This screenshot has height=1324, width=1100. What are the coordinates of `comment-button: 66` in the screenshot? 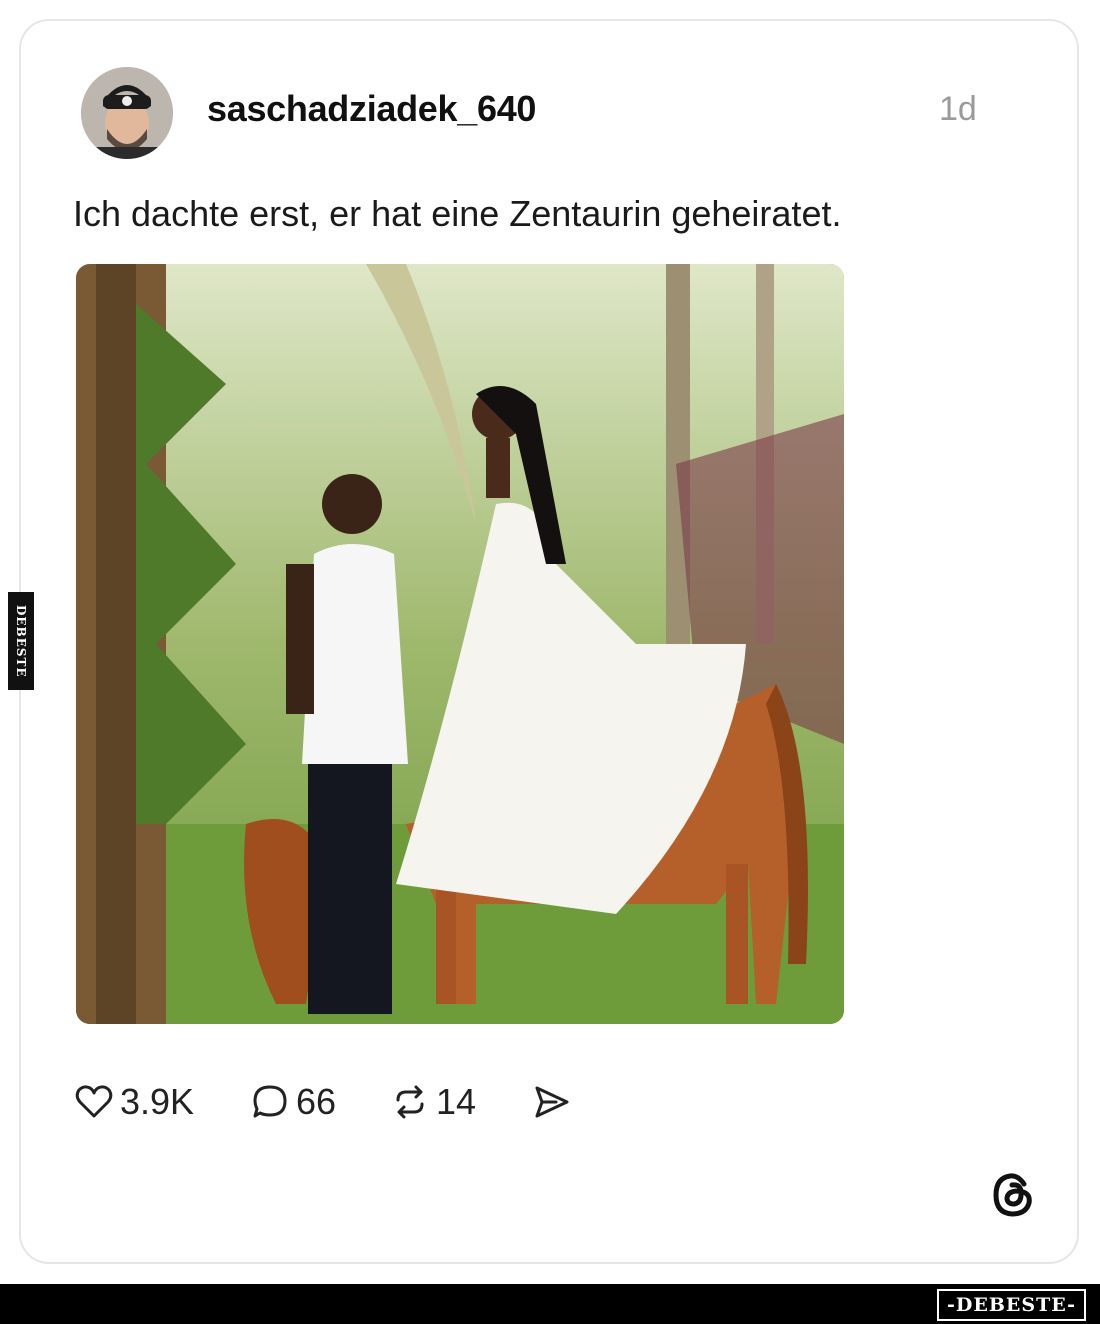 It's located at (293, 1102).